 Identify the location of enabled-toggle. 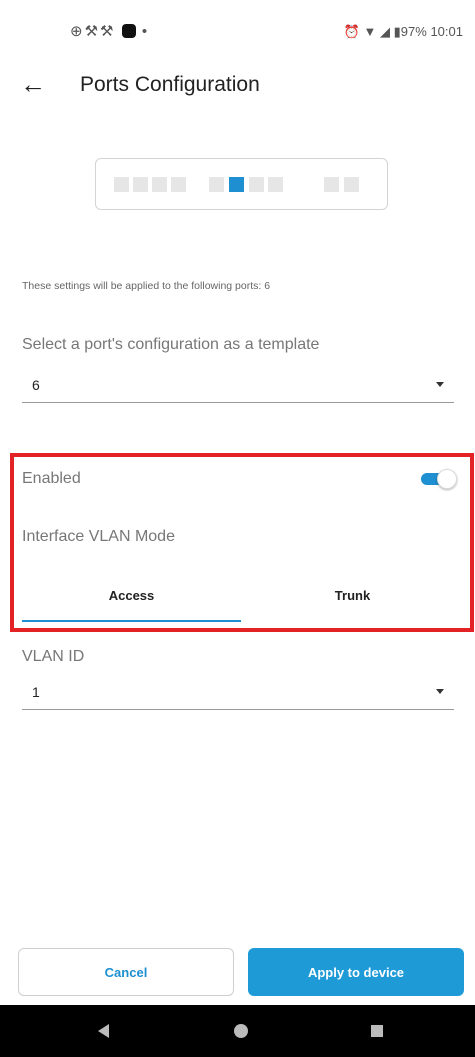
(440, 479).